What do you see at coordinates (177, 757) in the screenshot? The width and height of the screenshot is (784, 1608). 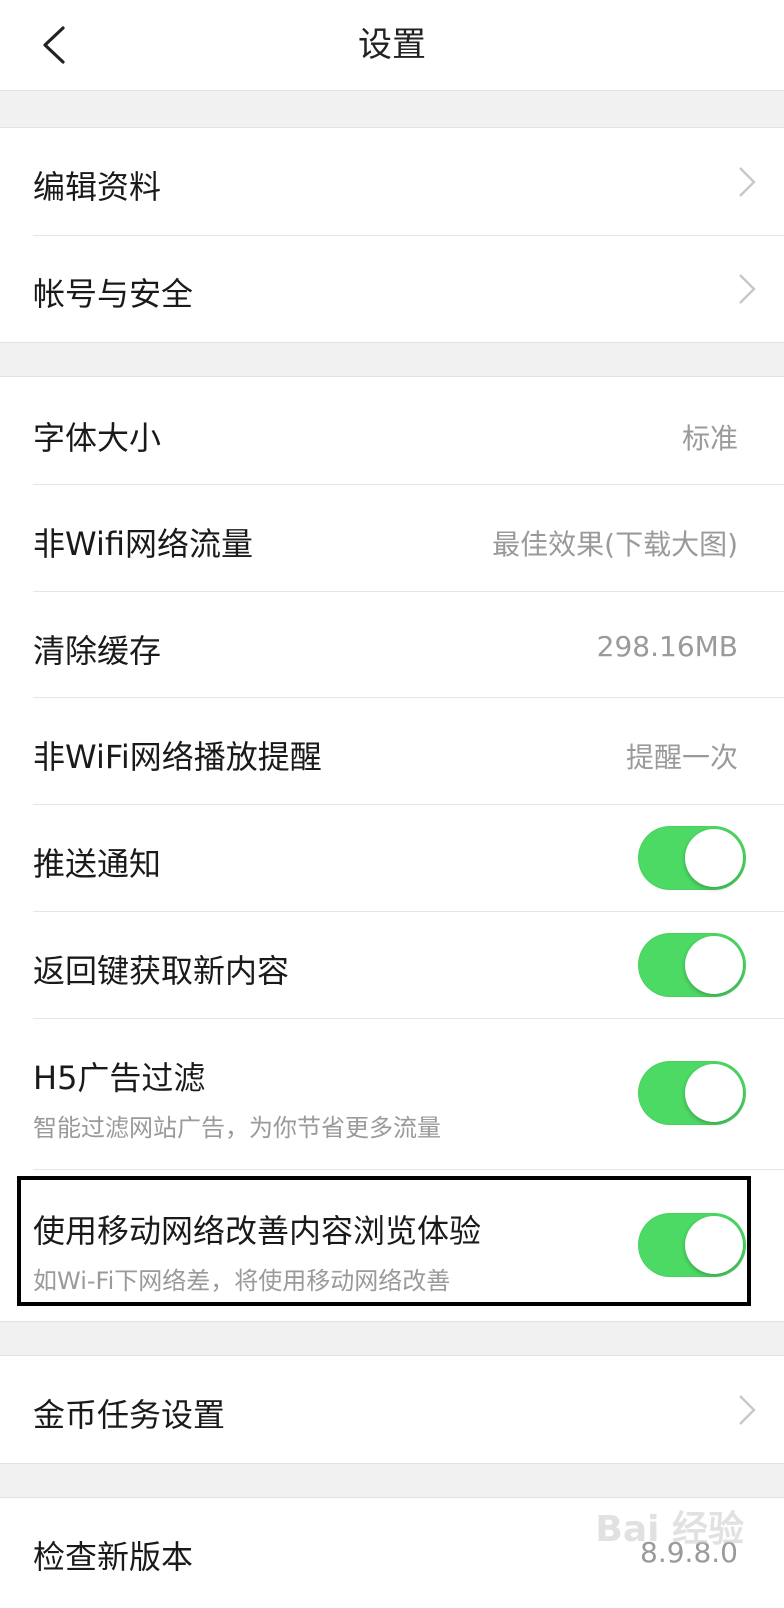 I see `non-wifi-play-reminder-label: 非WiFi网络播放提醒` at bounding box center [177, 757].